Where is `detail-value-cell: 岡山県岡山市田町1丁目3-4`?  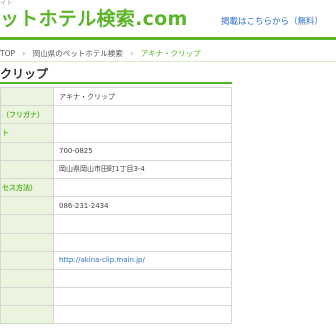
detail-value-cell: 岡山県岡山市田町1丁目3-4 is located at coordinates (142, 169).